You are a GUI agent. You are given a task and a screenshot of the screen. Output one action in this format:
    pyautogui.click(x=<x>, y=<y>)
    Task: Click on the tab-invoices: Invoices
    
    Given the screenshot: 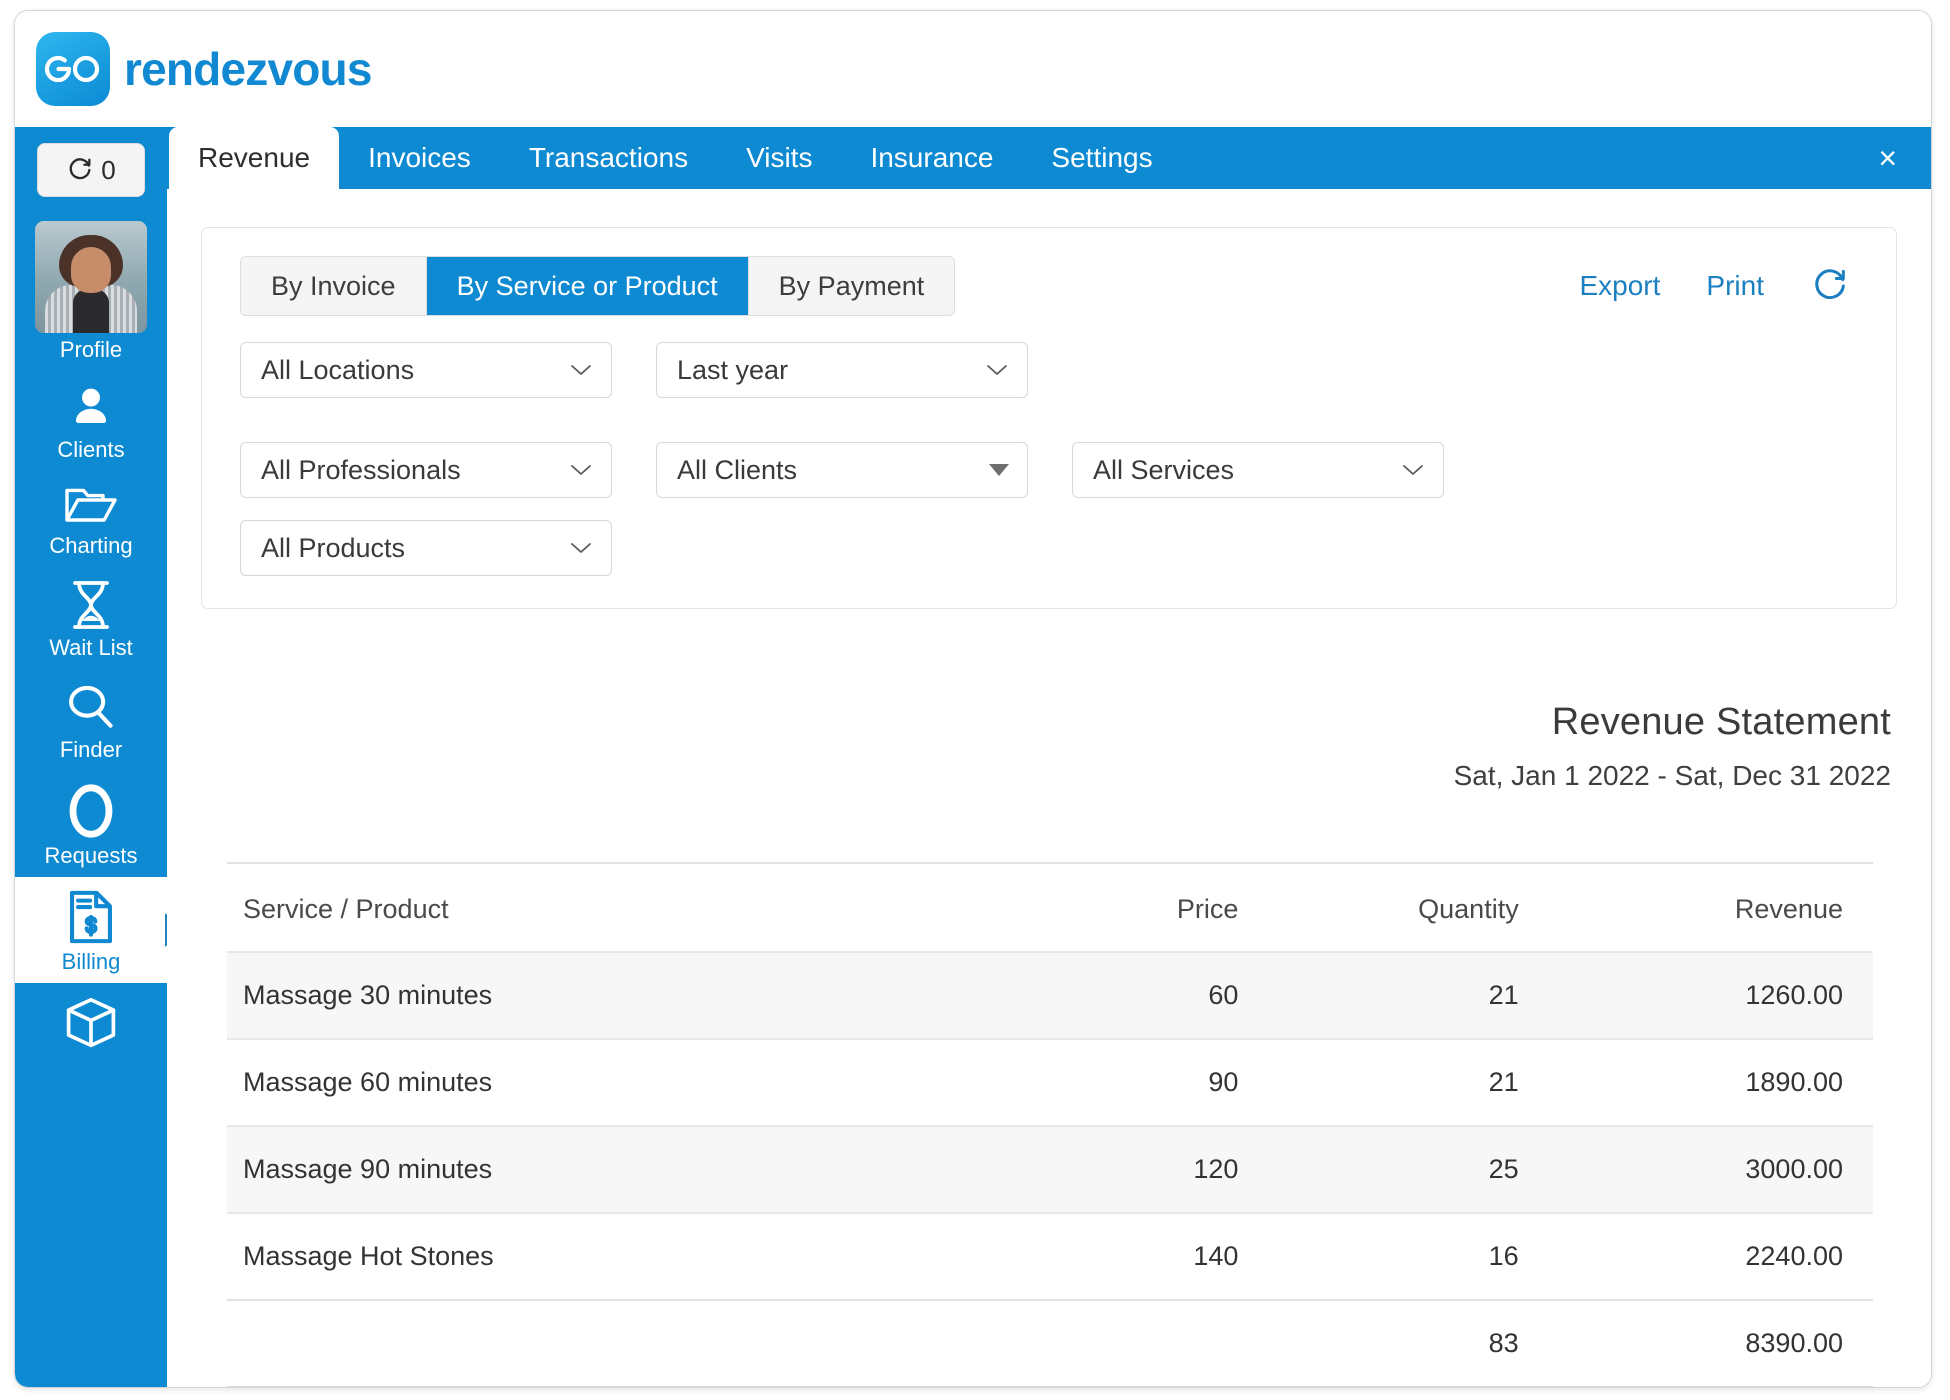 What is the action you would take?
    pyautogui.click(x=419, y=158)
    